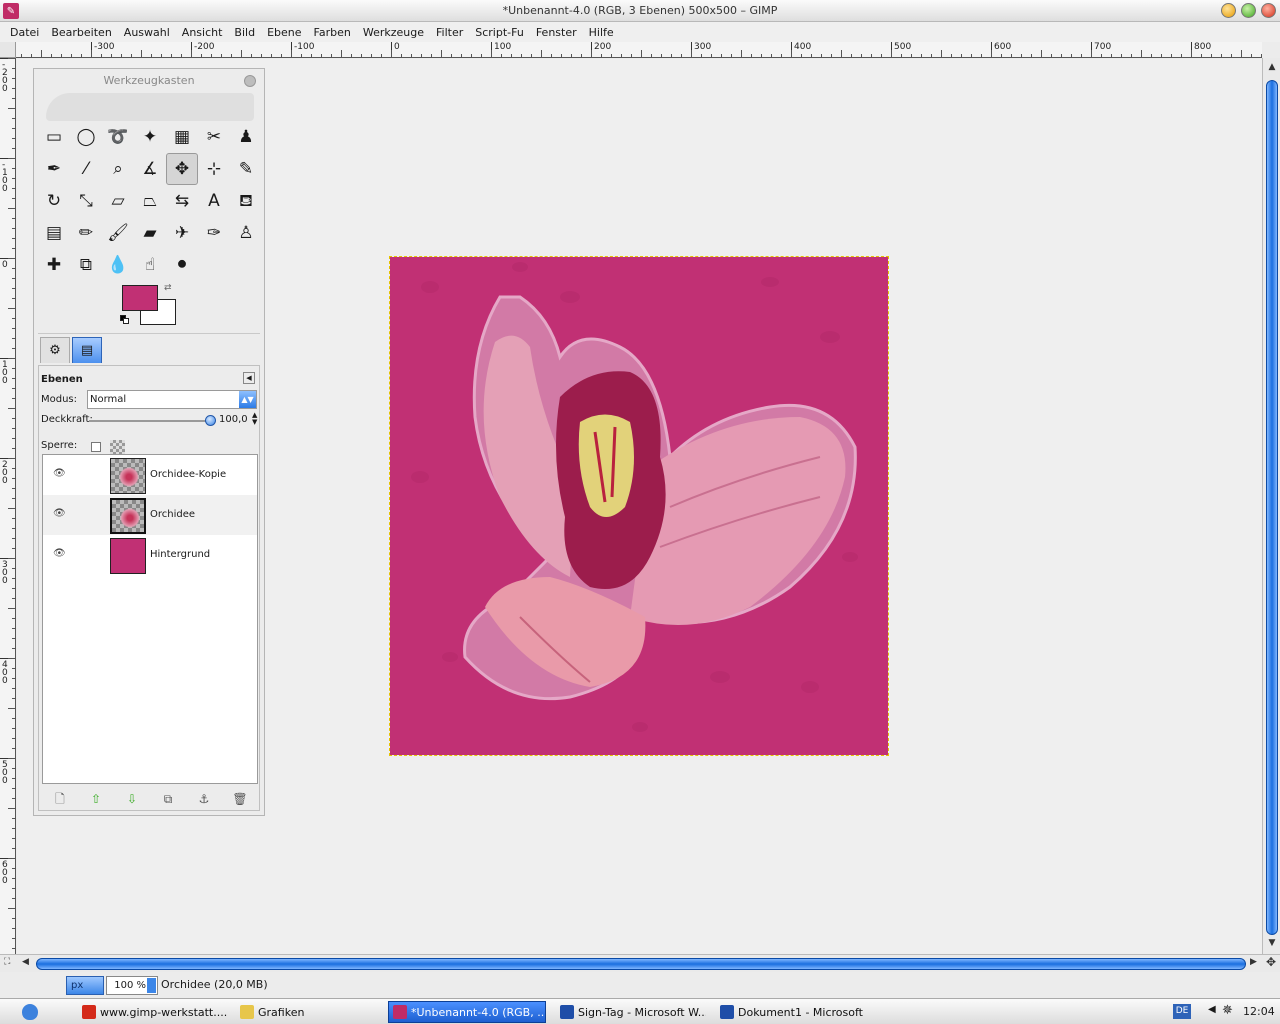 The image size is (1280, 1024). Describe the element at coordinates (118, 265) in the screenshot. I see `tool-blur-sharpen: 💧` at that location.